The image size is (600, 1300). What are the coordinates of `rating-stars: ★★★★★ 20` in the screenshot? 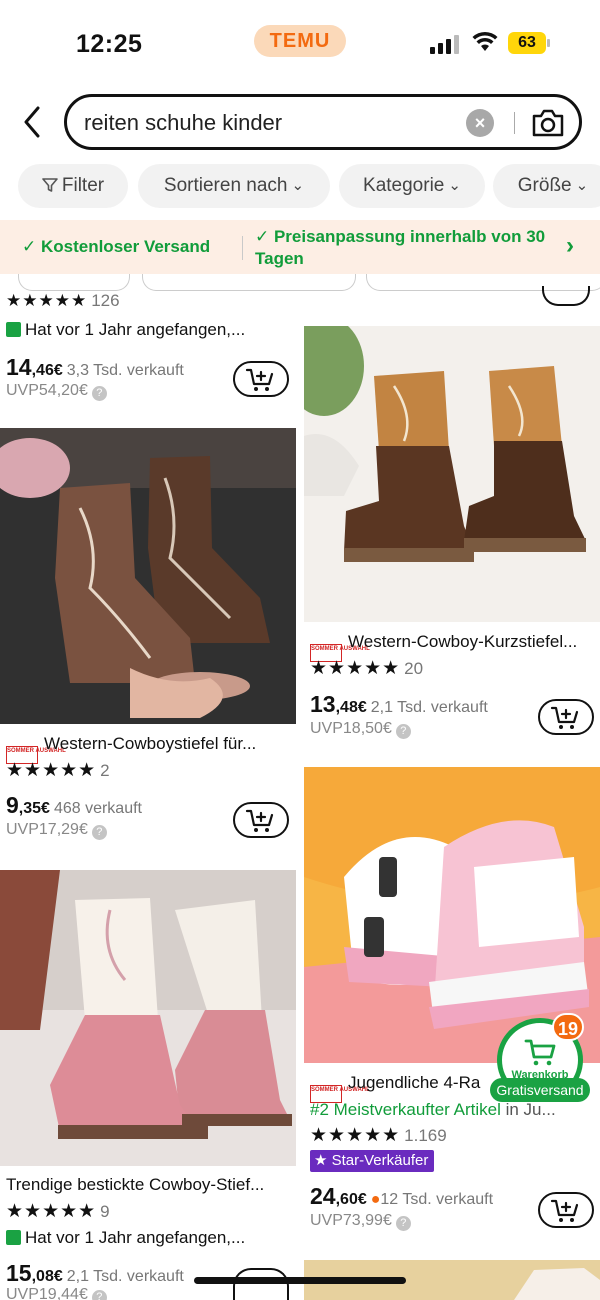 It's located at (367, 668).